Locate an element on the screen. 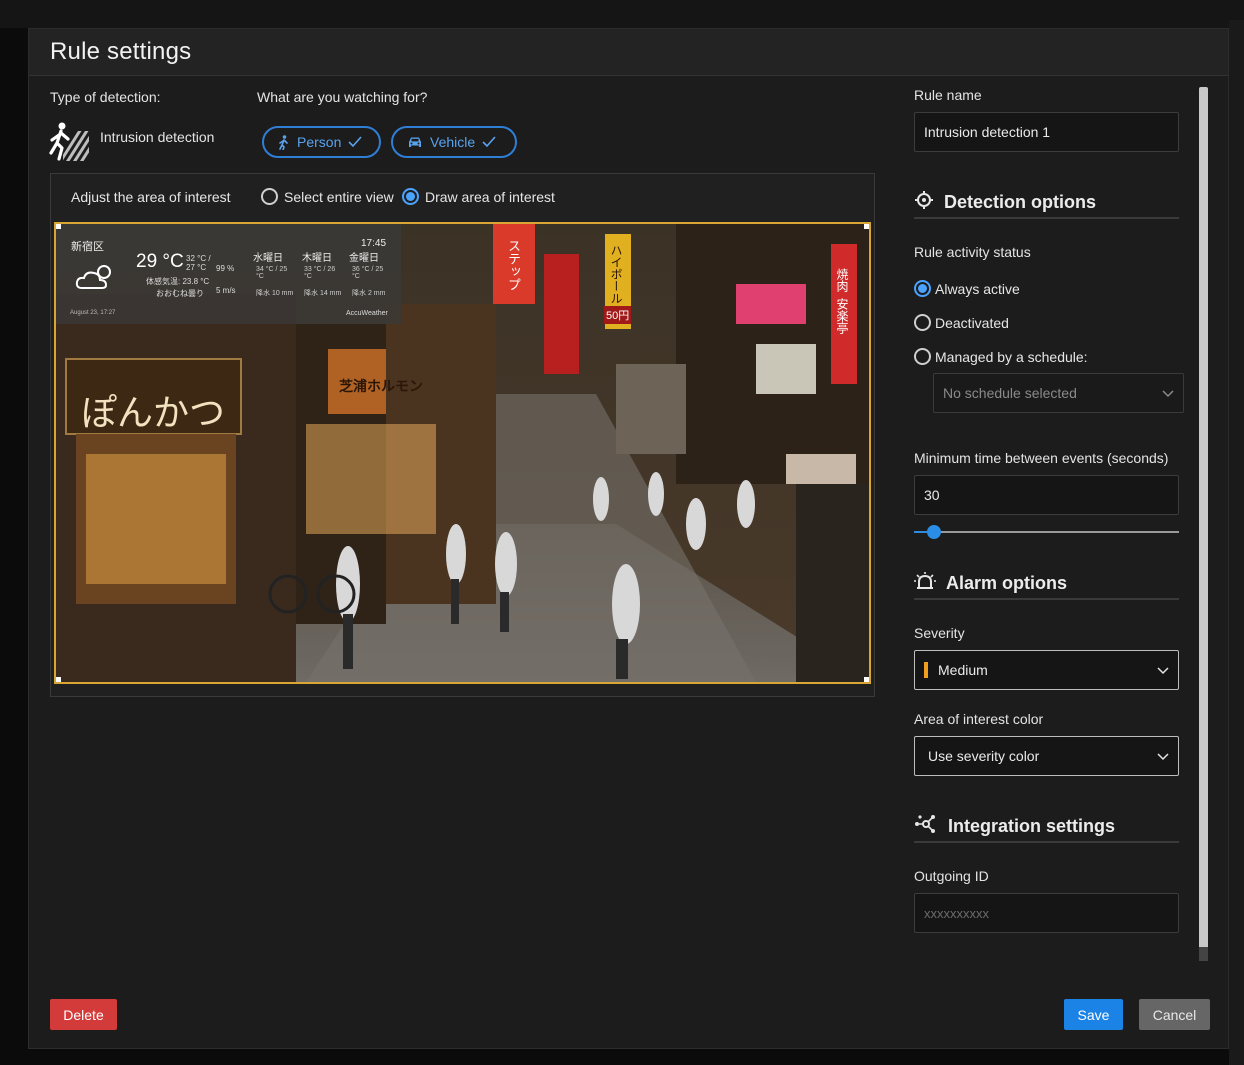 The image size is (1244, 1065). radio-select-entire-view: Select entire view is located at coordinates (327, 196).